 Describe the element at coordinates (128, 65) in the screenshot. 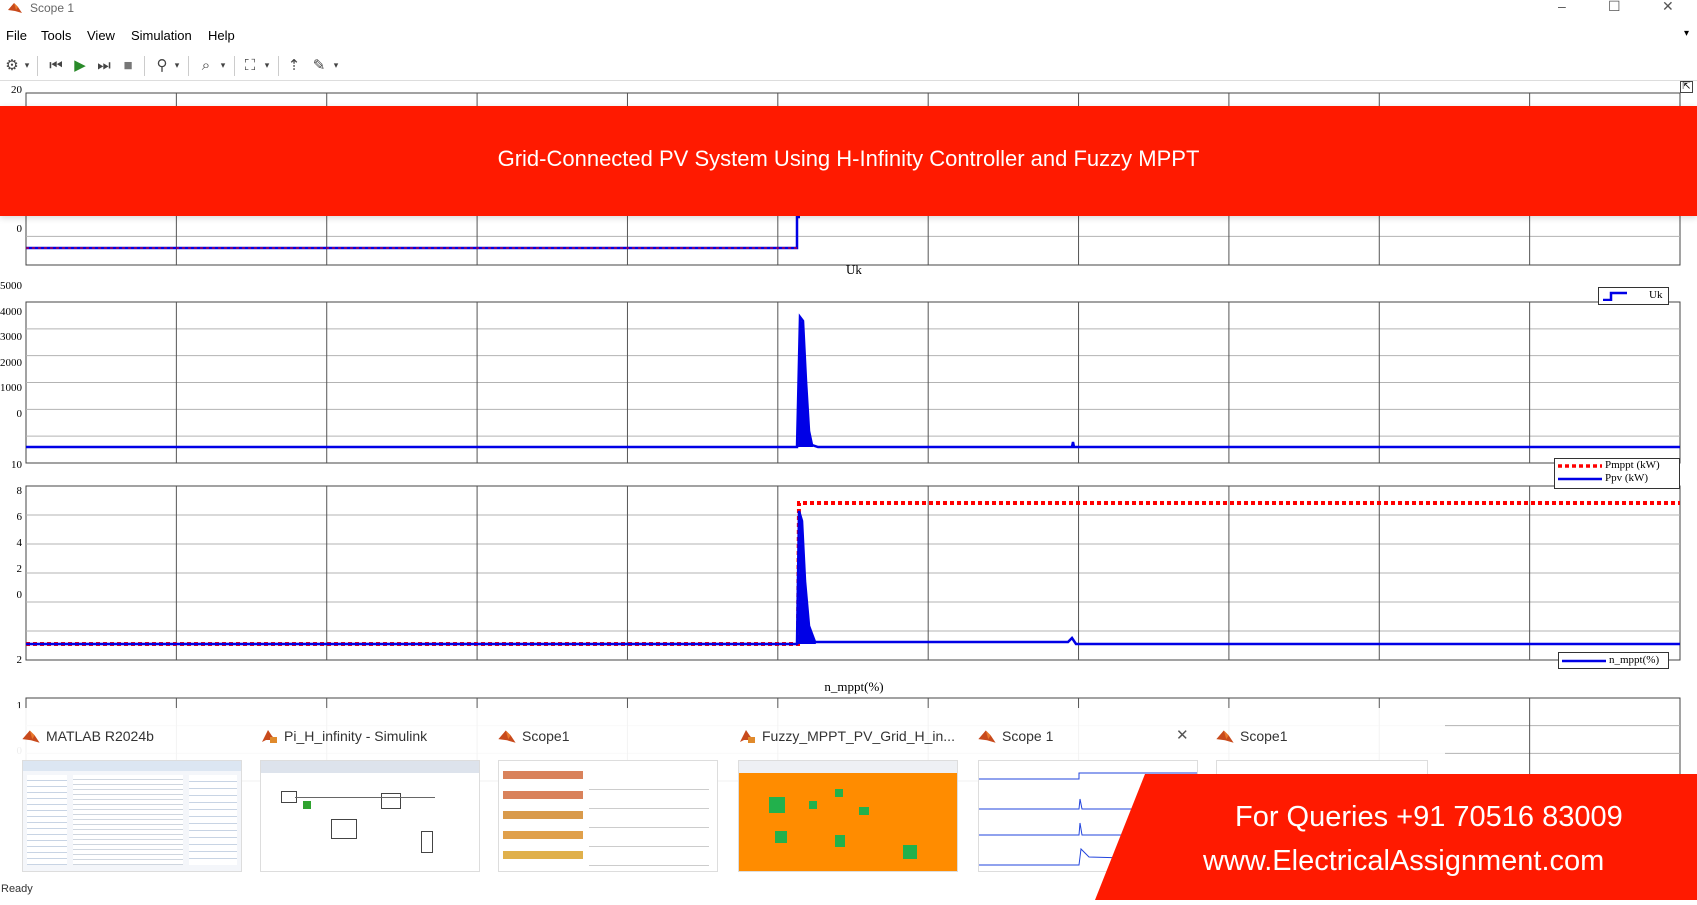

I see `stop-icon: ■` at that location.